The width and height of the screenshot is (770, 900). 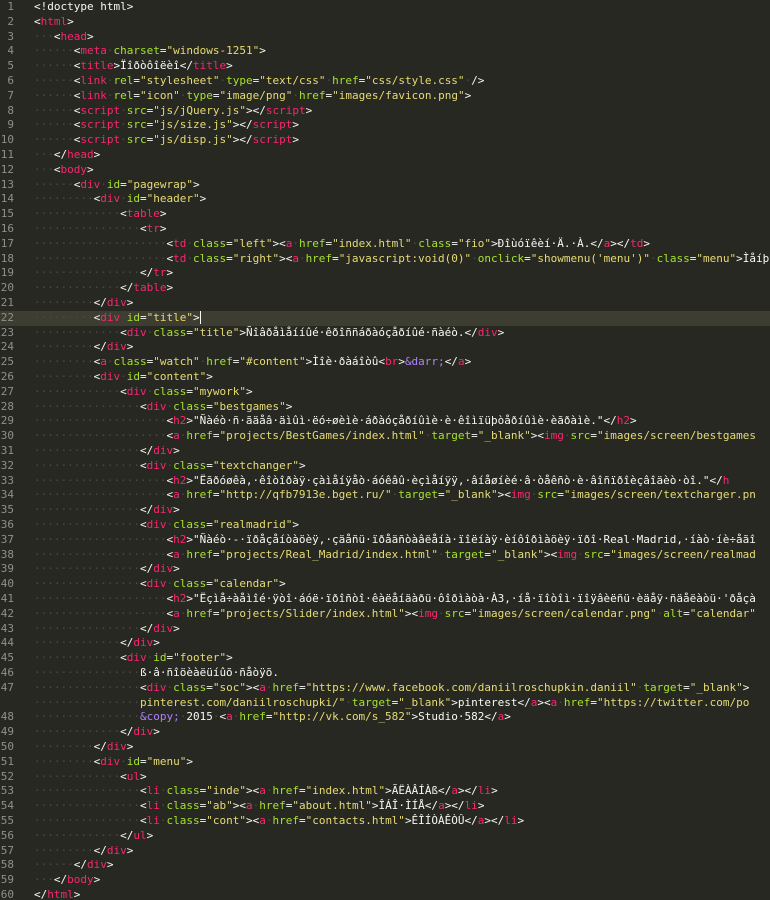 What do you see at coordinates (74, 36) in the screenshot?
I see `tag-token: head` at bounding box center [74, 36].